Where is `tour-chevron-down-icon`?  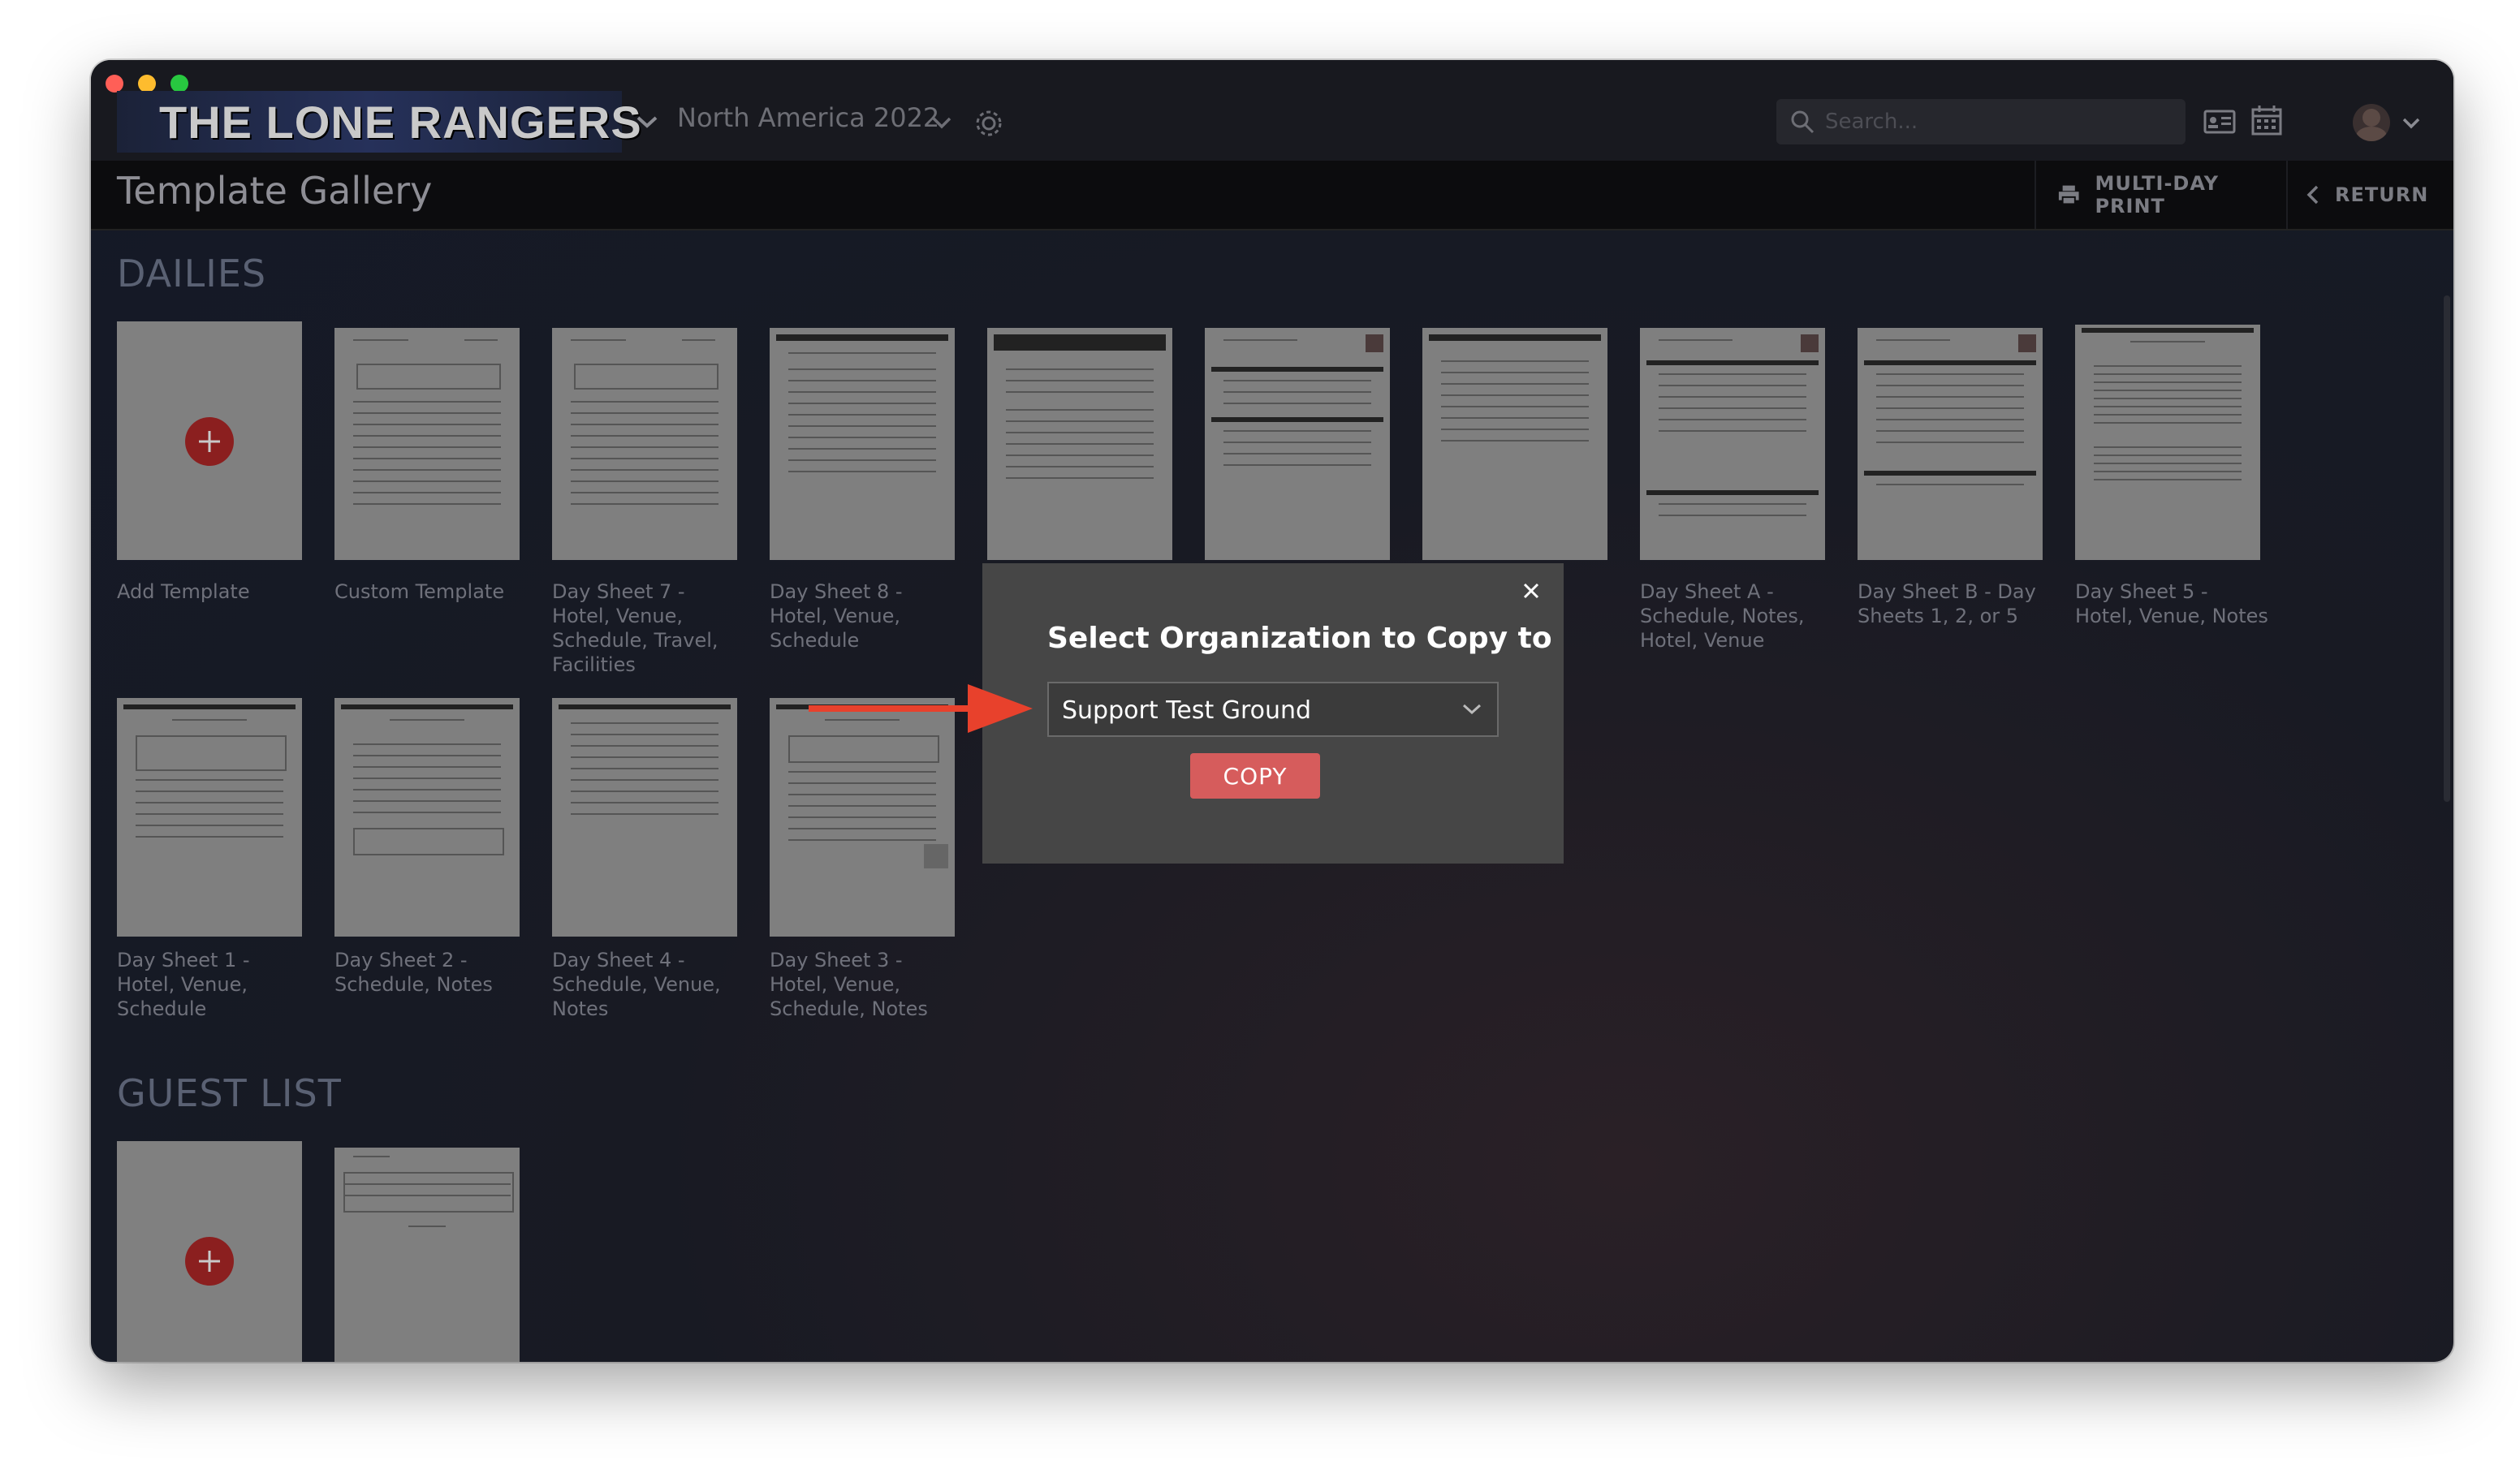 tour-chevron-down-icon is located at coordinates (941, 122).